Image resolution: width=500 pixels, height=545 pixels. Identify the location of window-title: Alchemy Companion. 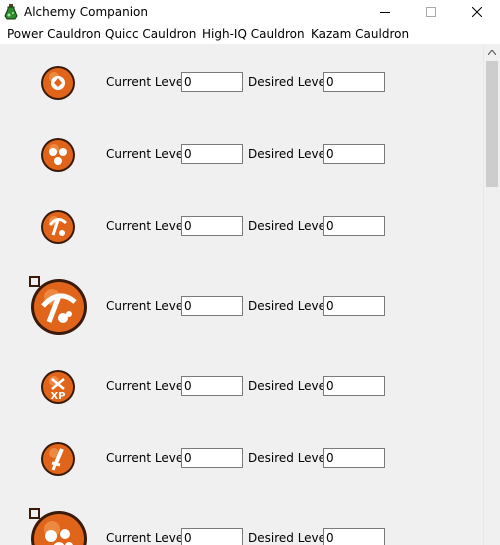
(86, 12).